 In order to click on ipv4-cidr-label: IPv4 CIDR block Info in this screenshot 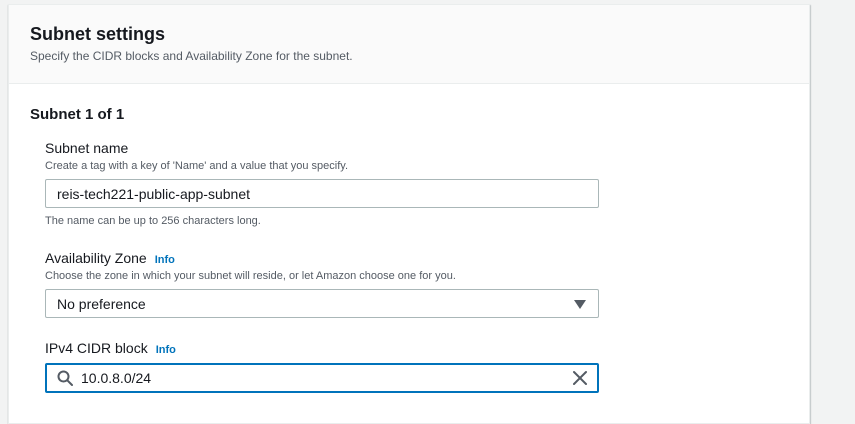, I will do `click(110, 348)`.